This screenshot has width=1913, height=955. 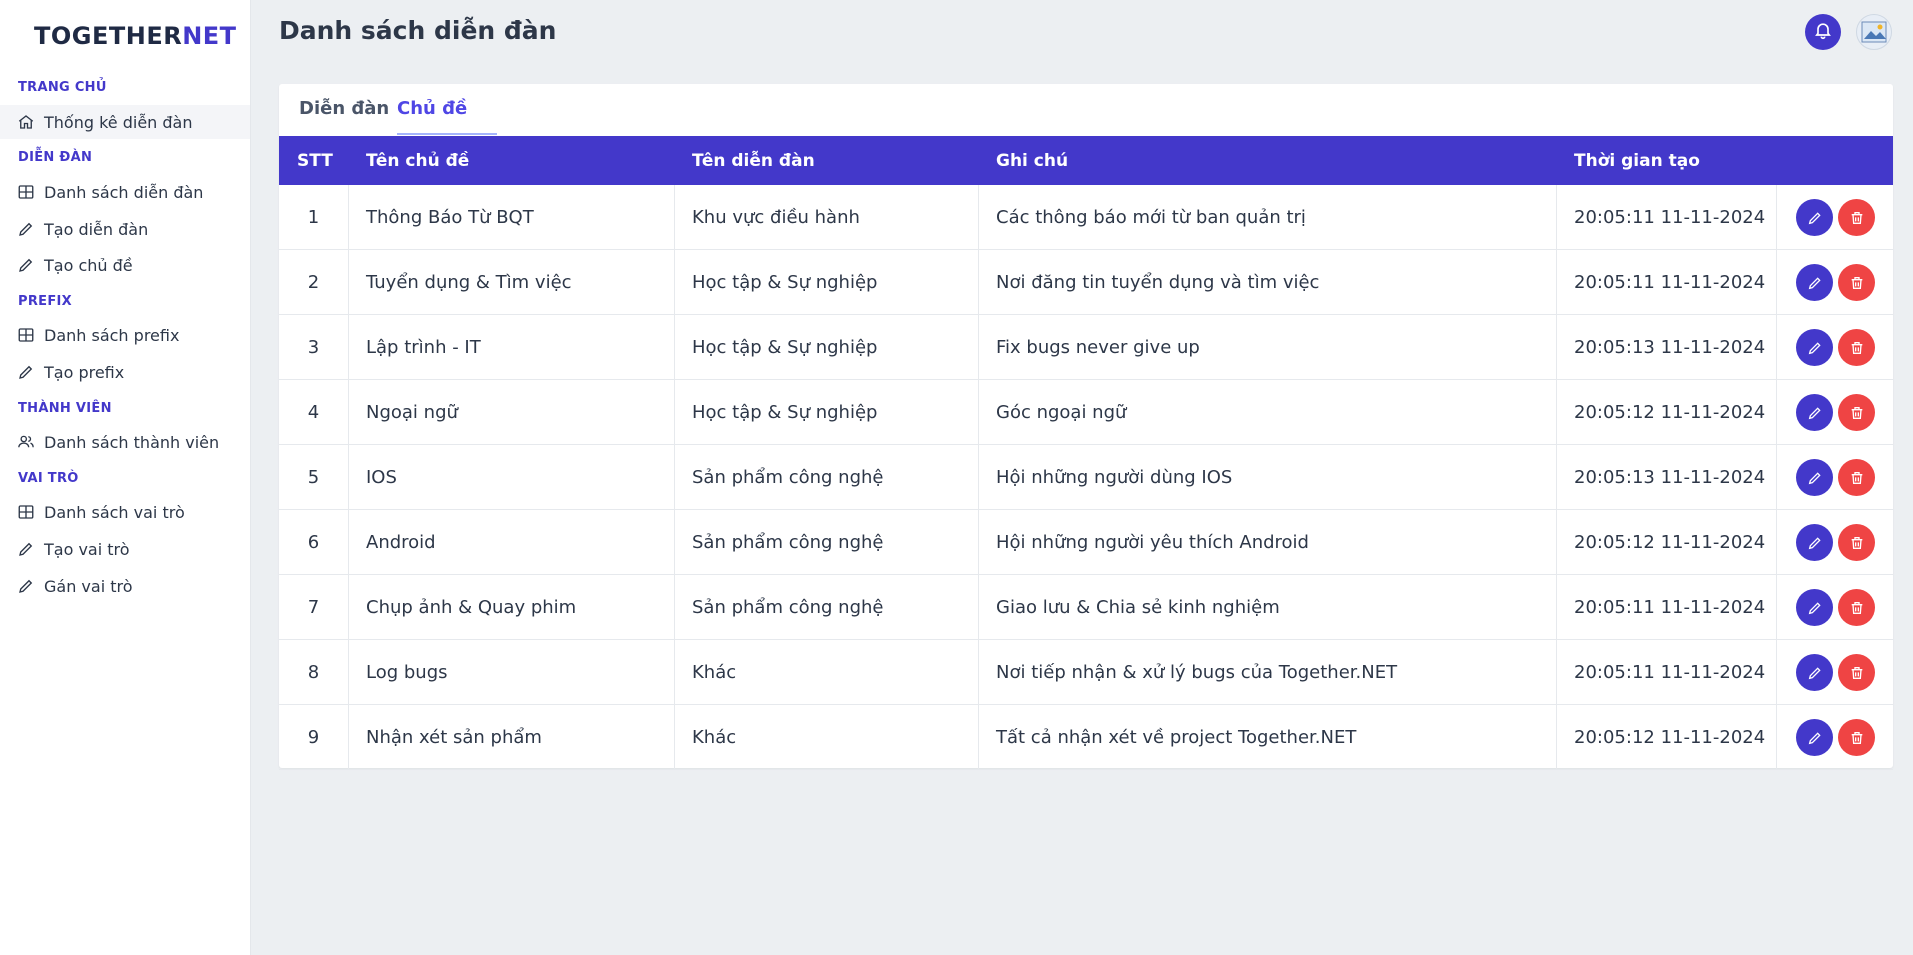 What do you see at coordinates (1823, 32) in the screenshot?
I see `notification-button` at bounding box center [1823, 32].